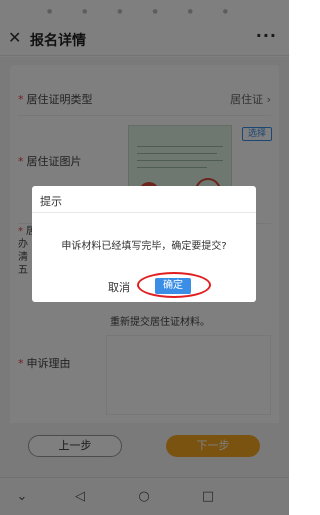 This screenshot has width=320, height=515. Describe the element at coordinates (51, 201) in the screenshot. I see `dialog-title: 提示` at that location.